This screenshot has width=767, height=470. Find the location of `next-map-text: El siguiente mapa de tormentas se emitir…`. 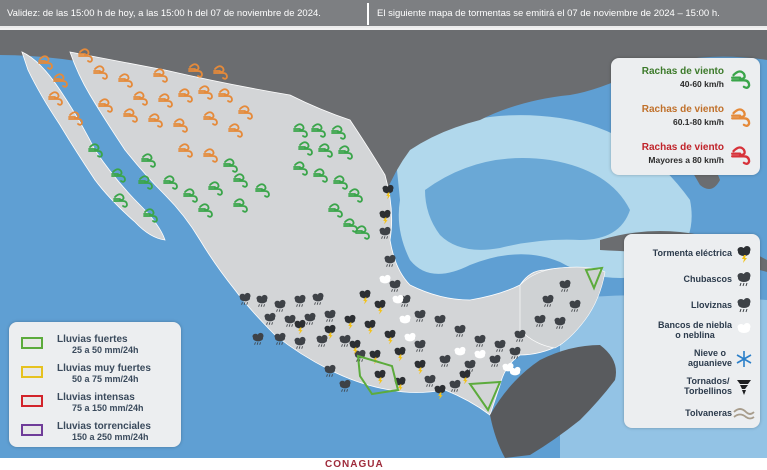

next-map-text: El siguiente mapa de tormentas se emitir… is located at coordinates (548, 13).